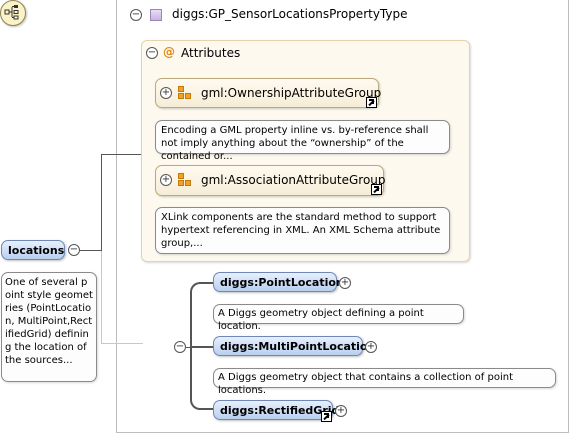  I want to click on complex-type-icon, so click(156, 15).